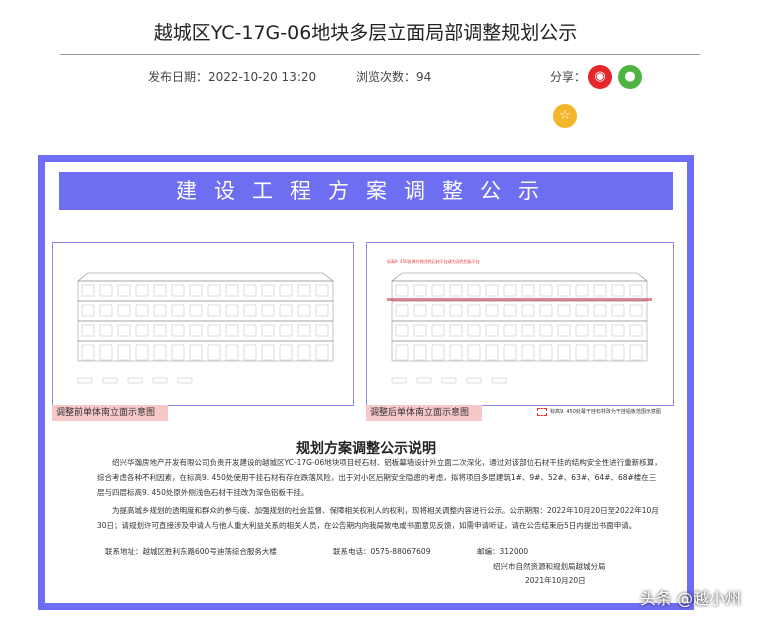 This screenshot has height=622, width=761. I want to click on after-elevation-drawing: 标高9. 450处原外侧浅色石材干挂改为深色铝板干挂, so click(520, 324).